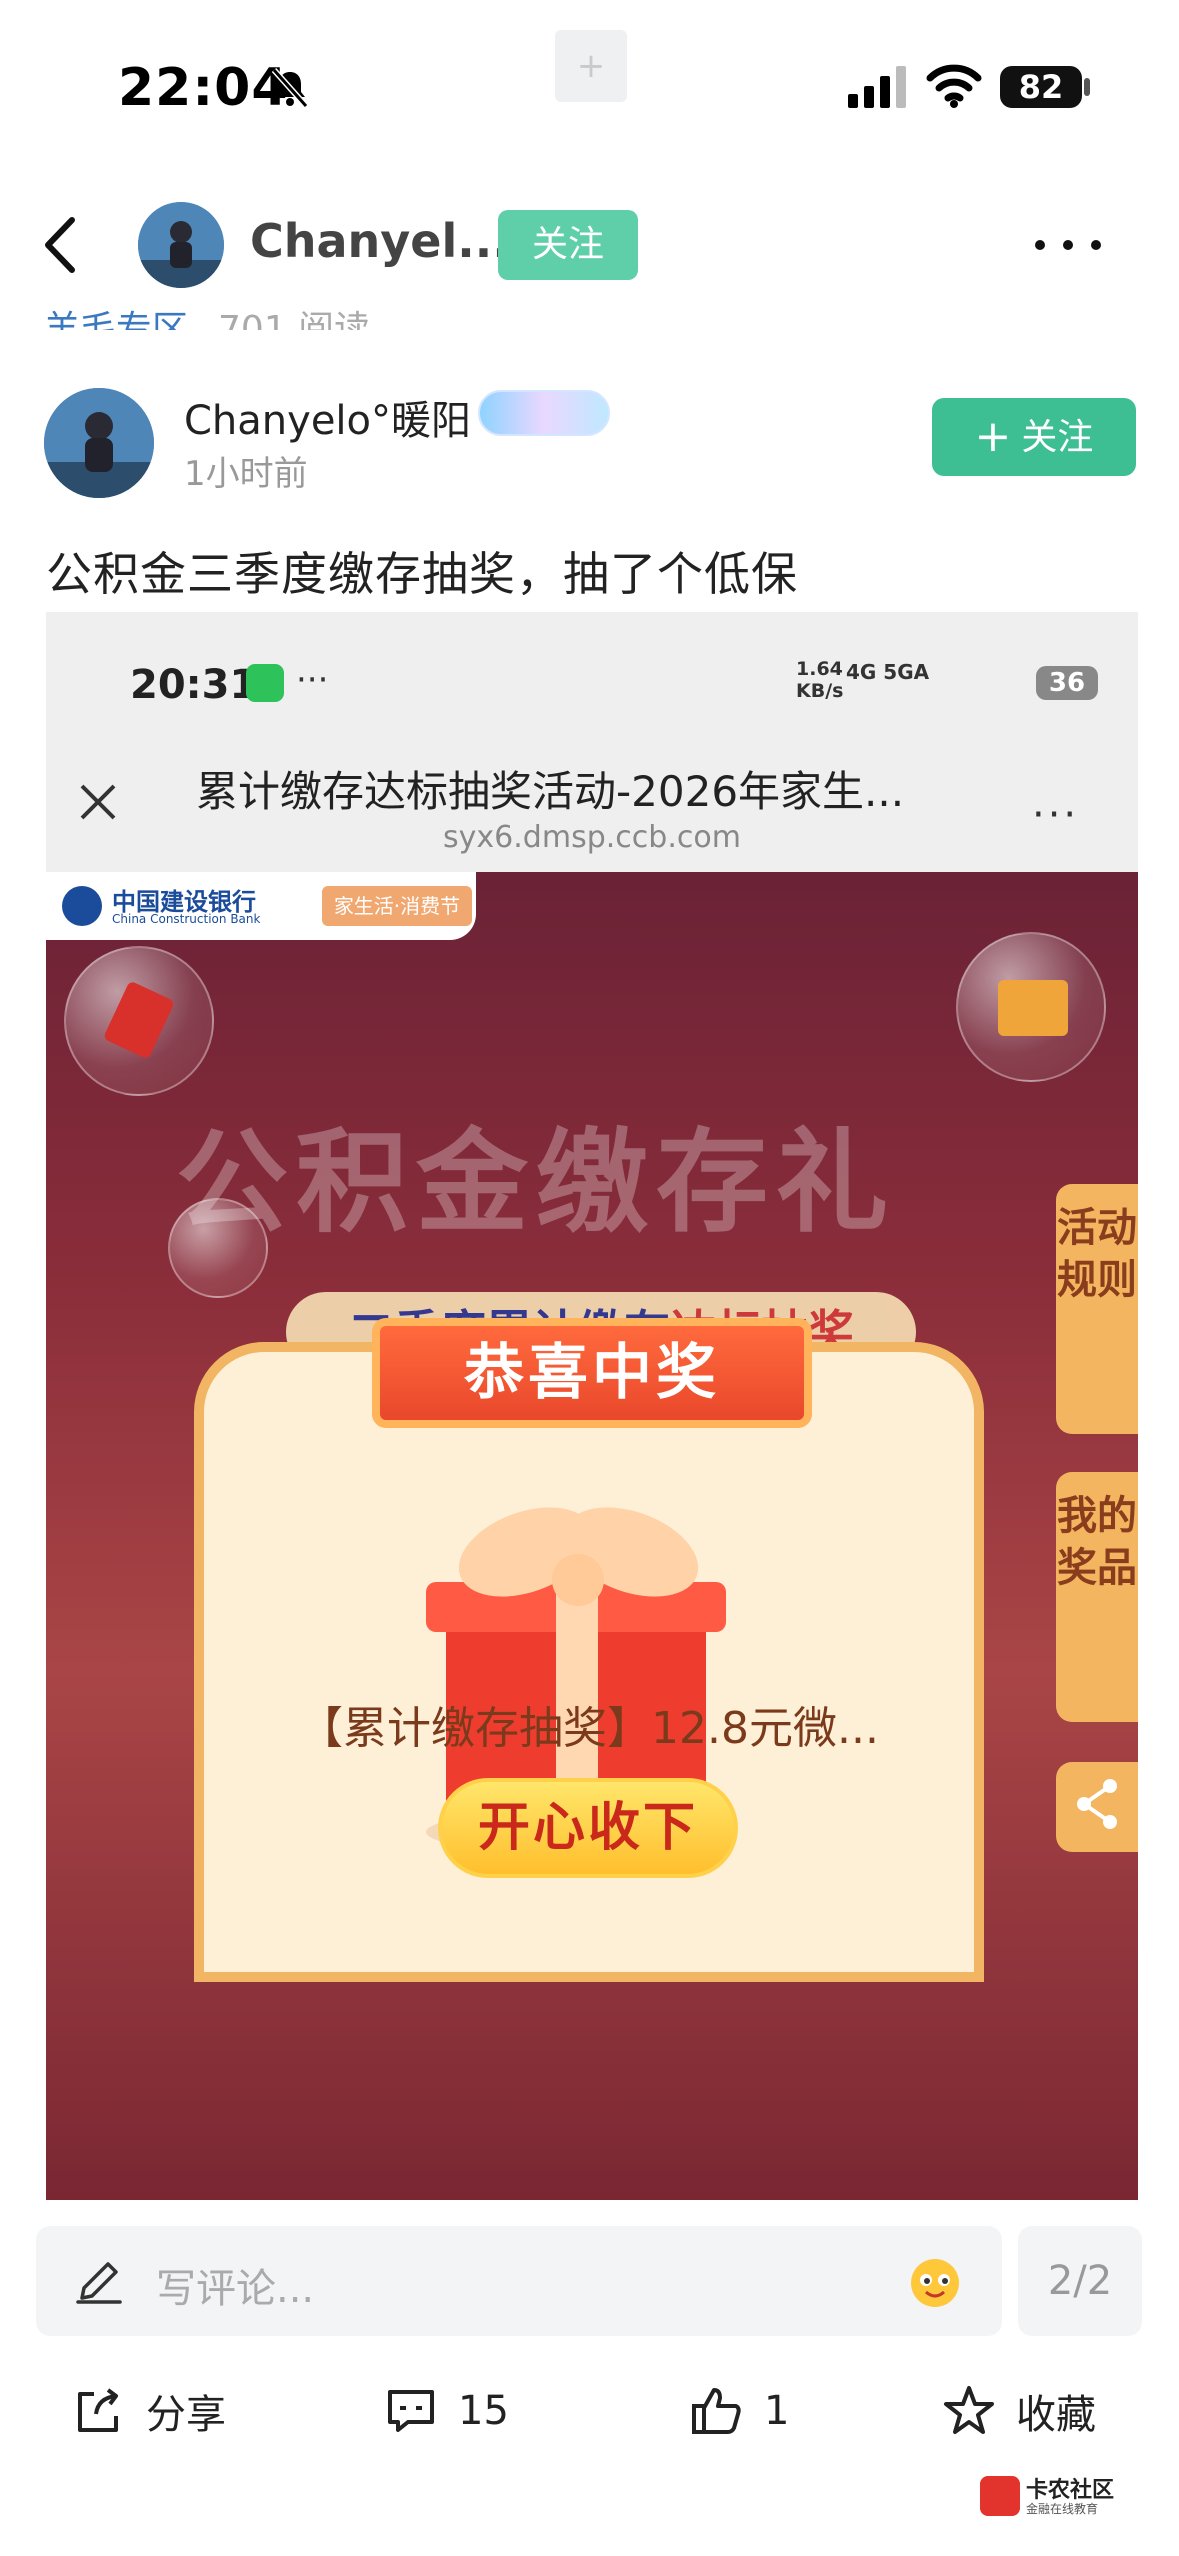  I want to click on ccb-logo: 中国建设银行 China Construction Bank 家生活·消费节, so click(261, 906).